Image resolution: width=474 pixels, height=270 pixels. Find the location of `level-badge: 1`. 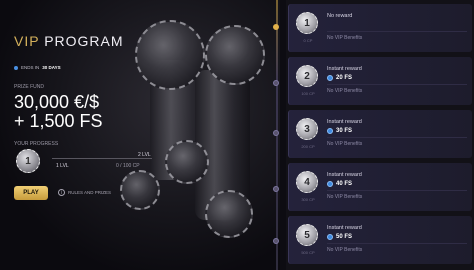

level-badge: 1 is located at coordinates (307, 23).